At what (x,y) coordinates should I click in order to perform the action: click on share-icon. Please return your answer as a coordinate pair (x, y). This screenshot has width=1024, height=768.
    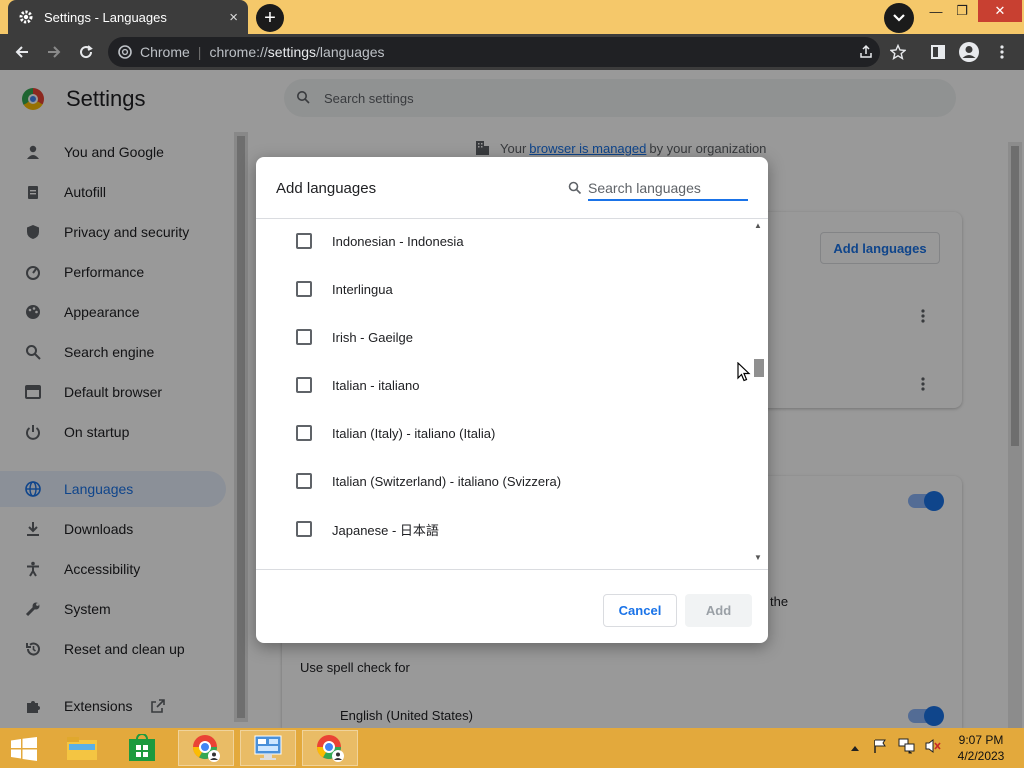
    Looking at the image, I should click on (866, 51).